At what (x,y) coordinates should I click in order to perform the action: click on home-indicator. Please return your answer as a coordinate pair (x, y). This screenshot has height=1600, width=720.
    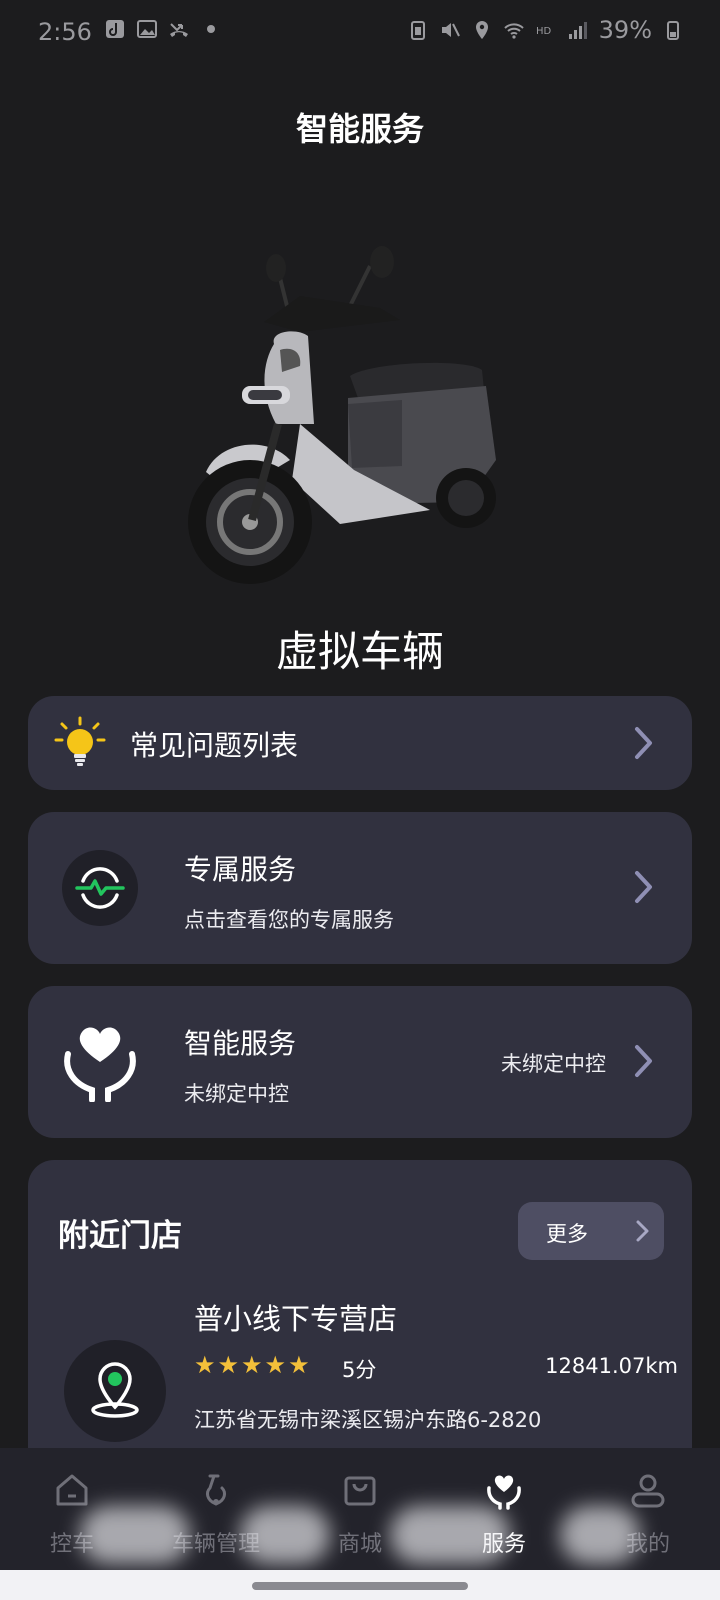
    Looking at the image, I should click on (360, 1586).